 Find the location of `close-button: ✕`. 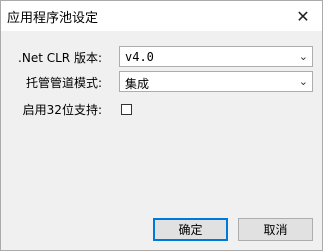

close-button: ✕ is located at coordinates (303, 16).